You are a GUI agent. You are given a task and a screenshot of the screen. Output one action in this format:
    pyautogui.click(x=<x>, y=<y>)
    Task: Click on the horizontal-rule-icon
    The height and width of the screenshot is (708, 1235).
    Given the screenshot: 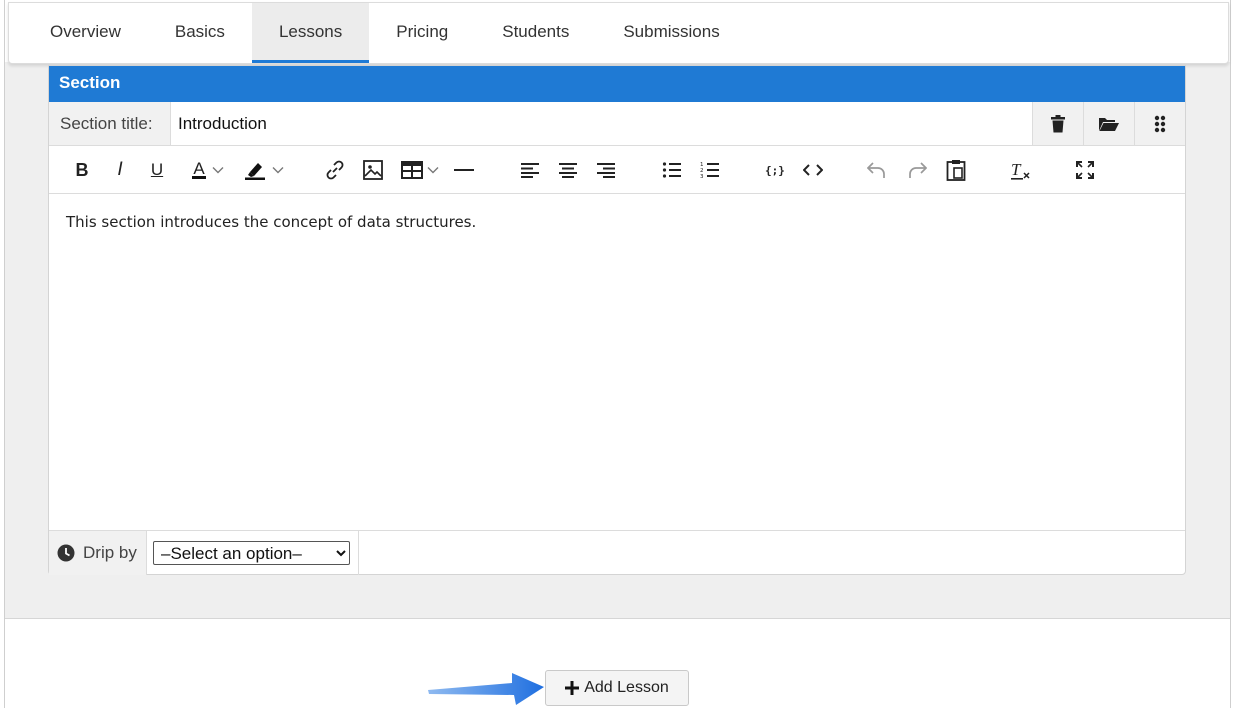 What is the action you would take?
    pyautogui.click(x=464, y=170)
    